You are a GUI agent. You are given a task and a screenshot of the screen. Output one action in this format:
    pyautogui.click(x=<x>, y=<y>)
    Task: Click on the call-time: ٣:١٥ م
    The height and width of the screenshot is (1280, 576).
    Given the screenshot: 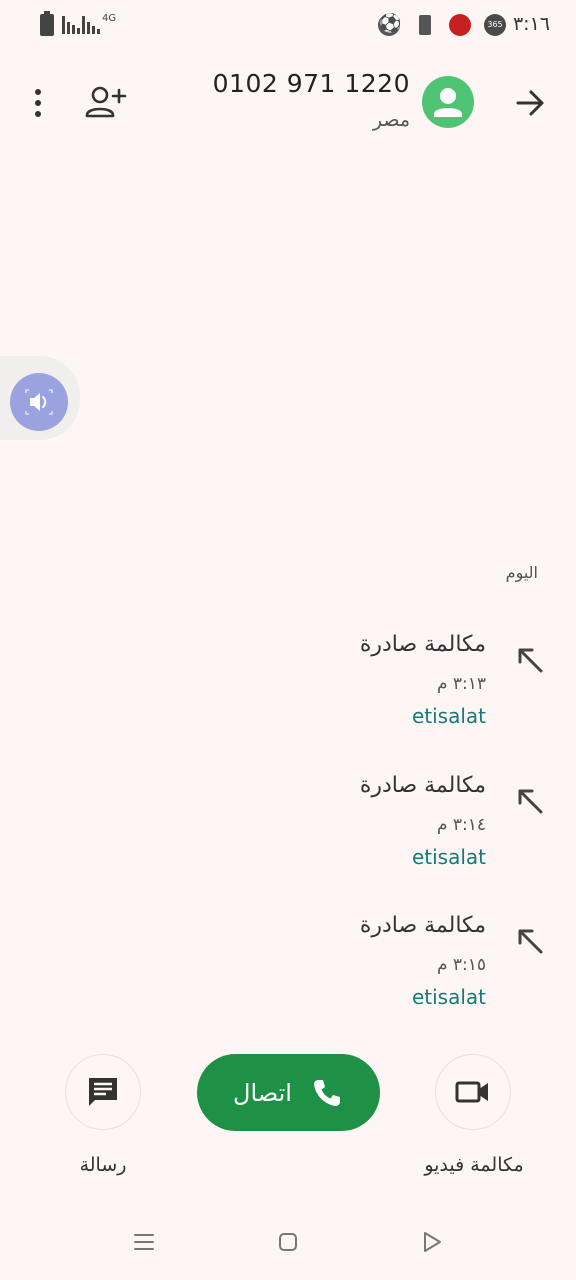 What is the action you would take?
    pyautogui.click(x=461, y=965)
    